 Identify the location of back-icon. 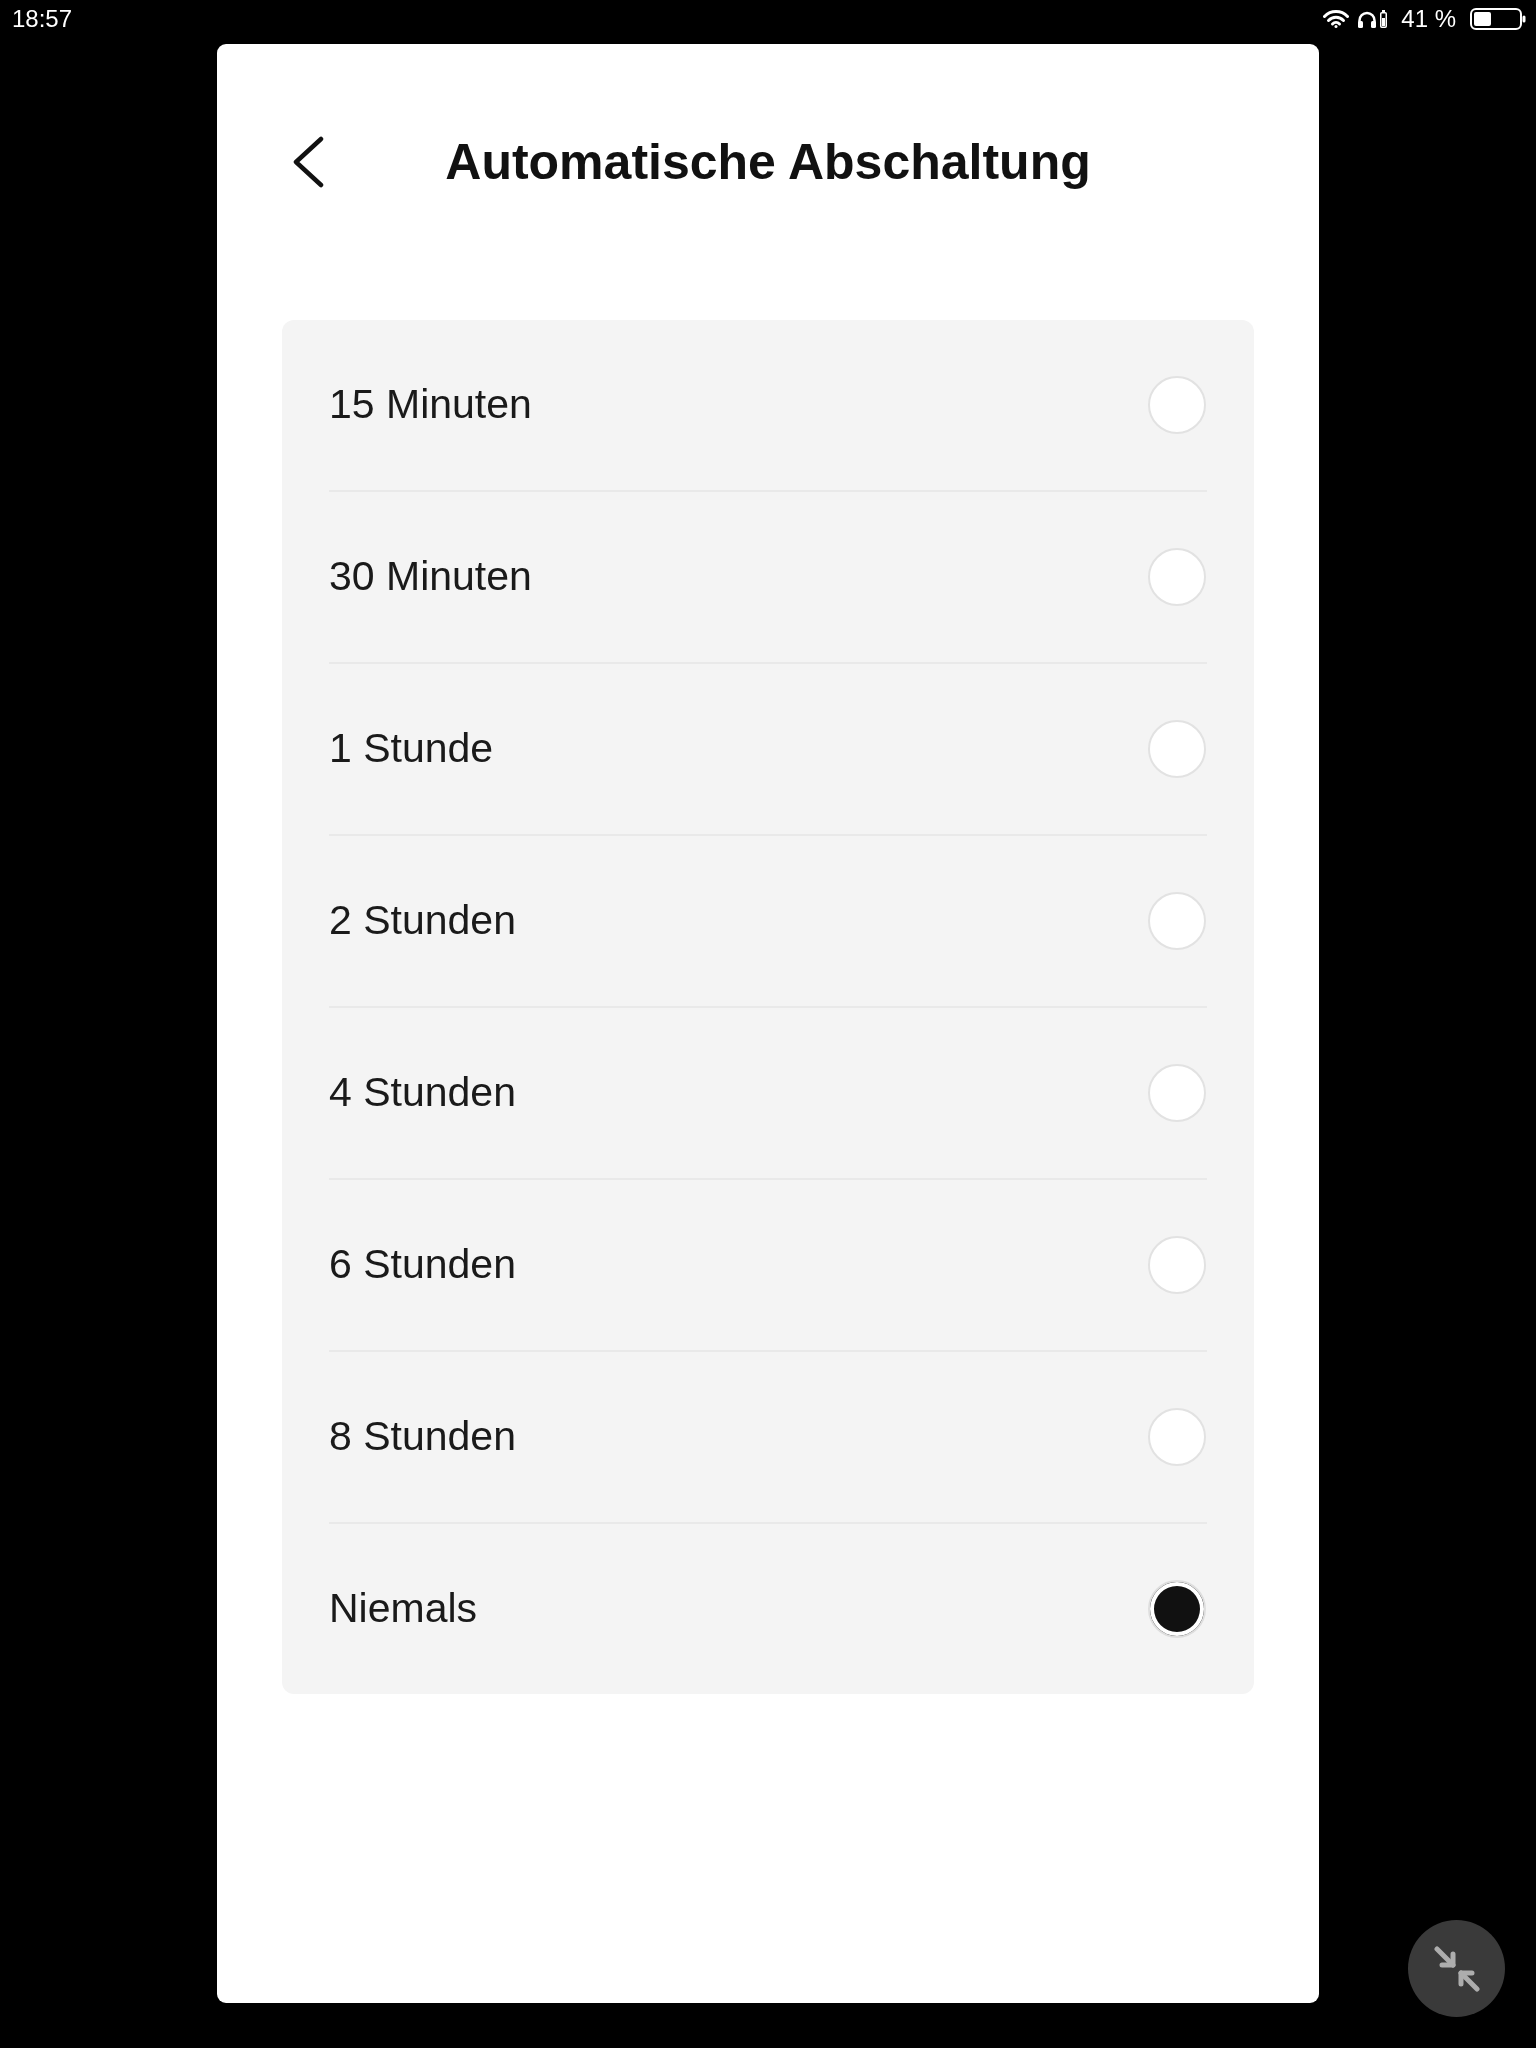
(308, 162).